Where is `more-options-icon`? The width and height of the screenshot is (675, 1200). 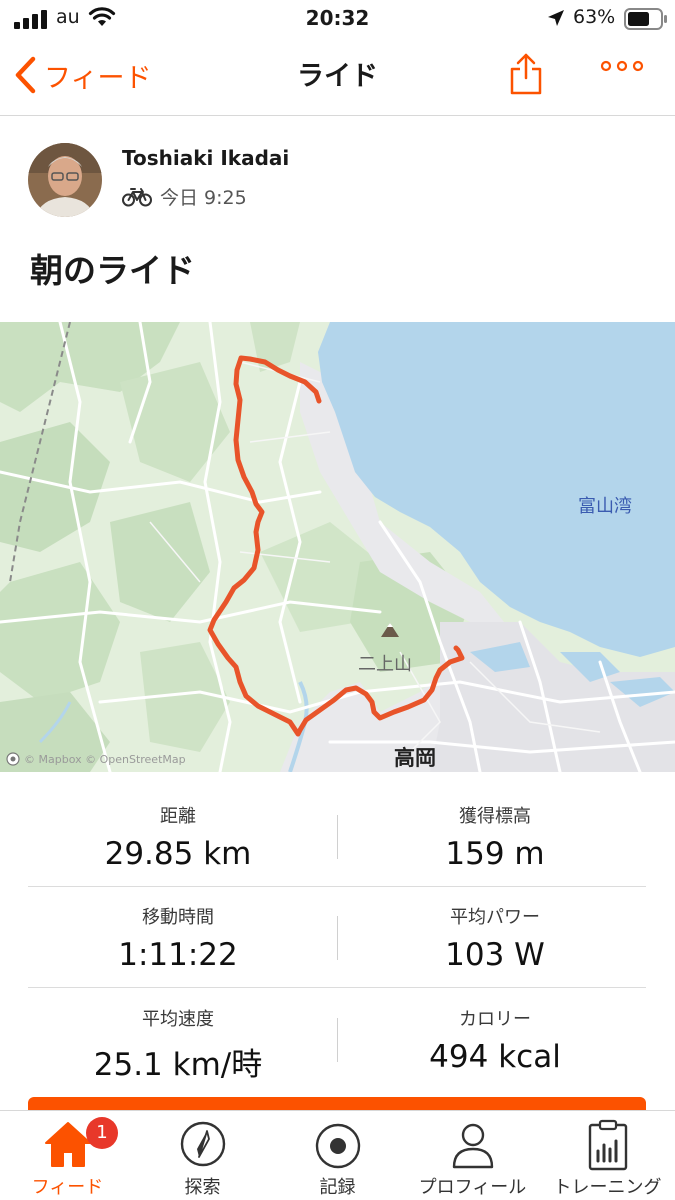 more-options-icon is located at coordinates (622, 66).